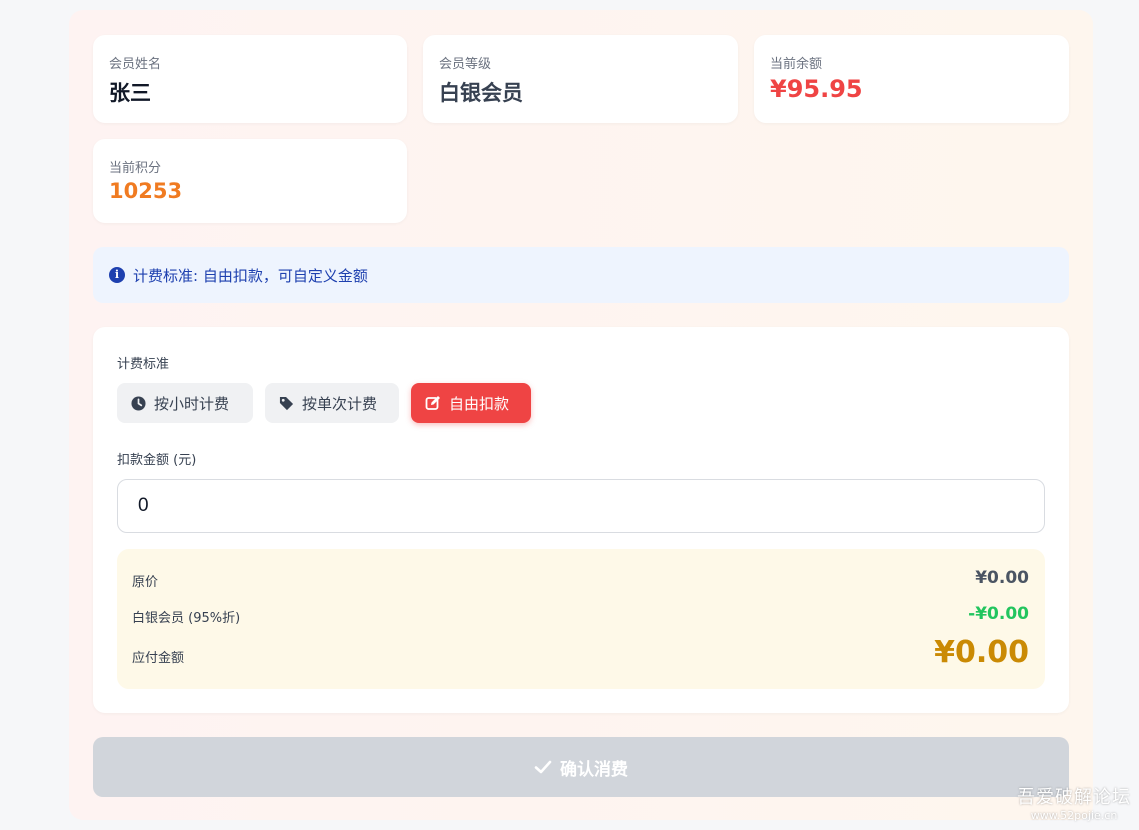 The width and height of the screenshot is (1139, 830). I want to click on payable-label: 应付金额, so click(158, 658).